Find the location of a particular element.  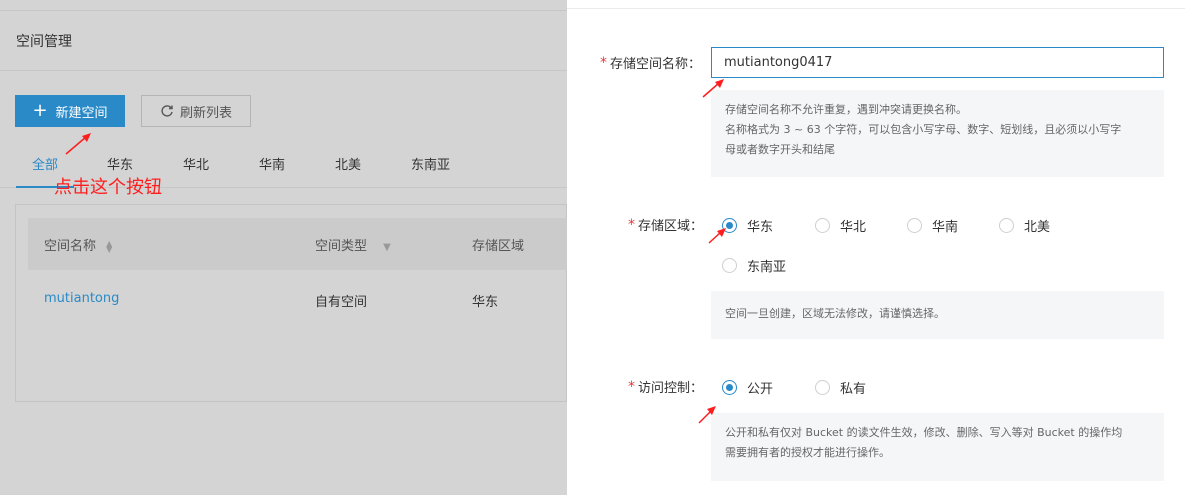

region-label-text: 存储区域： is located at coordinates (671, 226).